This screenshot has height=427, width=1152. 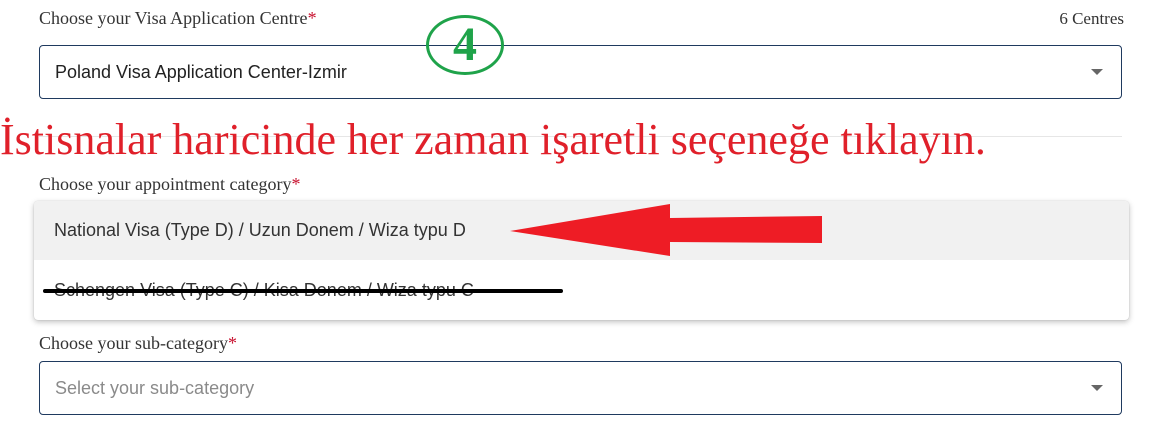 What do you see at coordinates (580, 388) in the screenshot?
I see `sub-category-select: Select your sub-category` at bounding box center [580, 388].